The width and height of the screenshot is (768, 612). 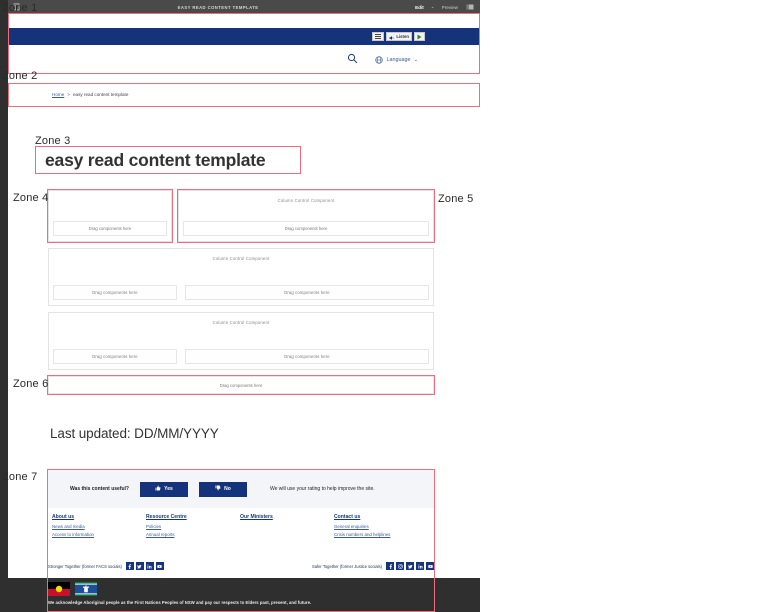 What do you see at coordinates (218, 489) in the screenshot?
I see `thumbs-down-icon` at bounding box center [218, 489].